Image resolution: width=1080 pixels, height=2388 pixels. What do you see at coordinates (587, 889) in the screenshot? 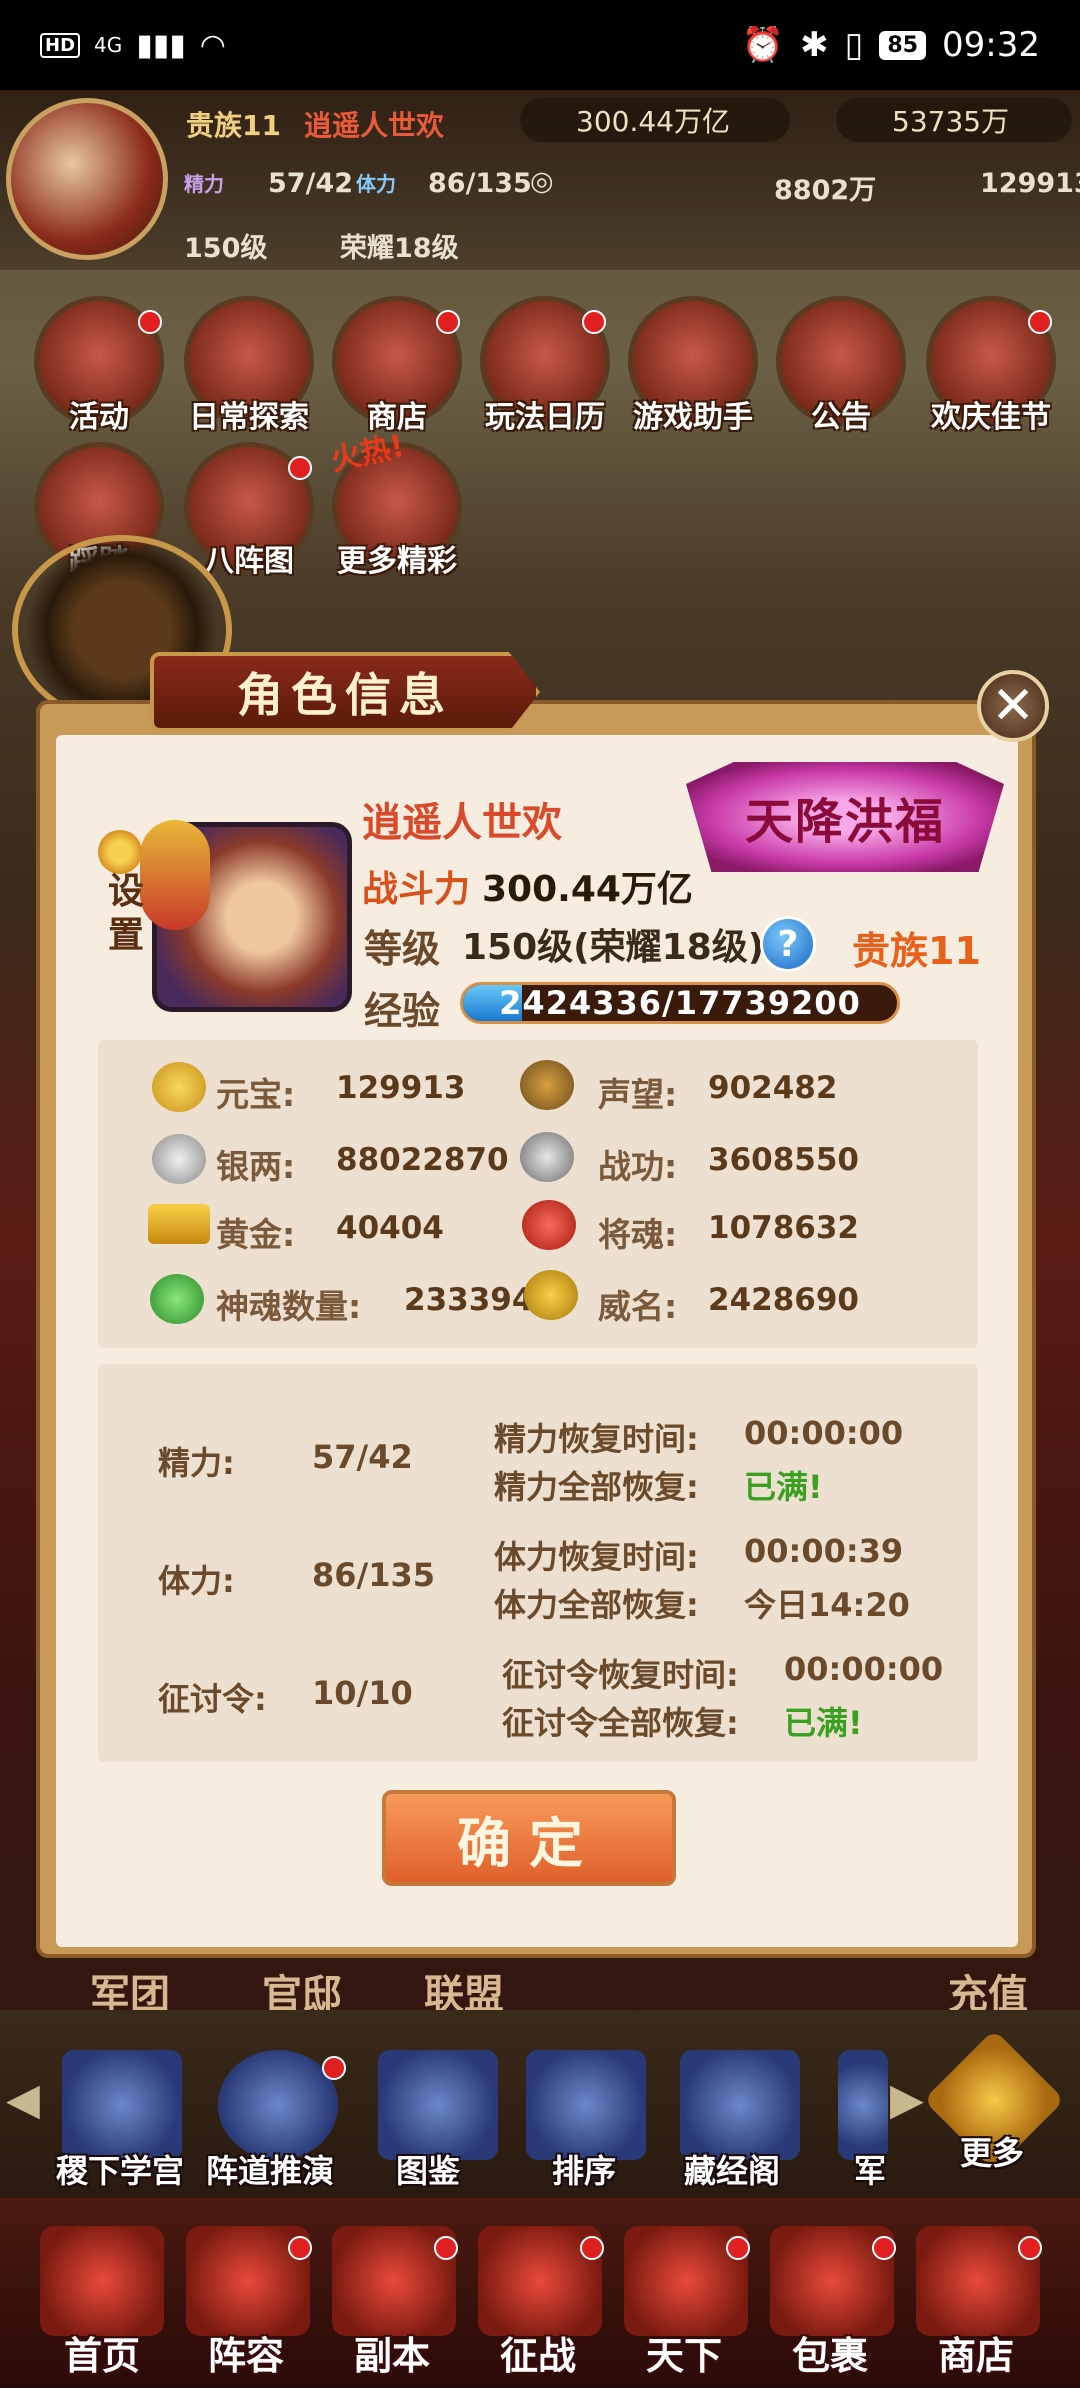
I see `power-value: 300.44万亿` at bounding box center [587, 889].